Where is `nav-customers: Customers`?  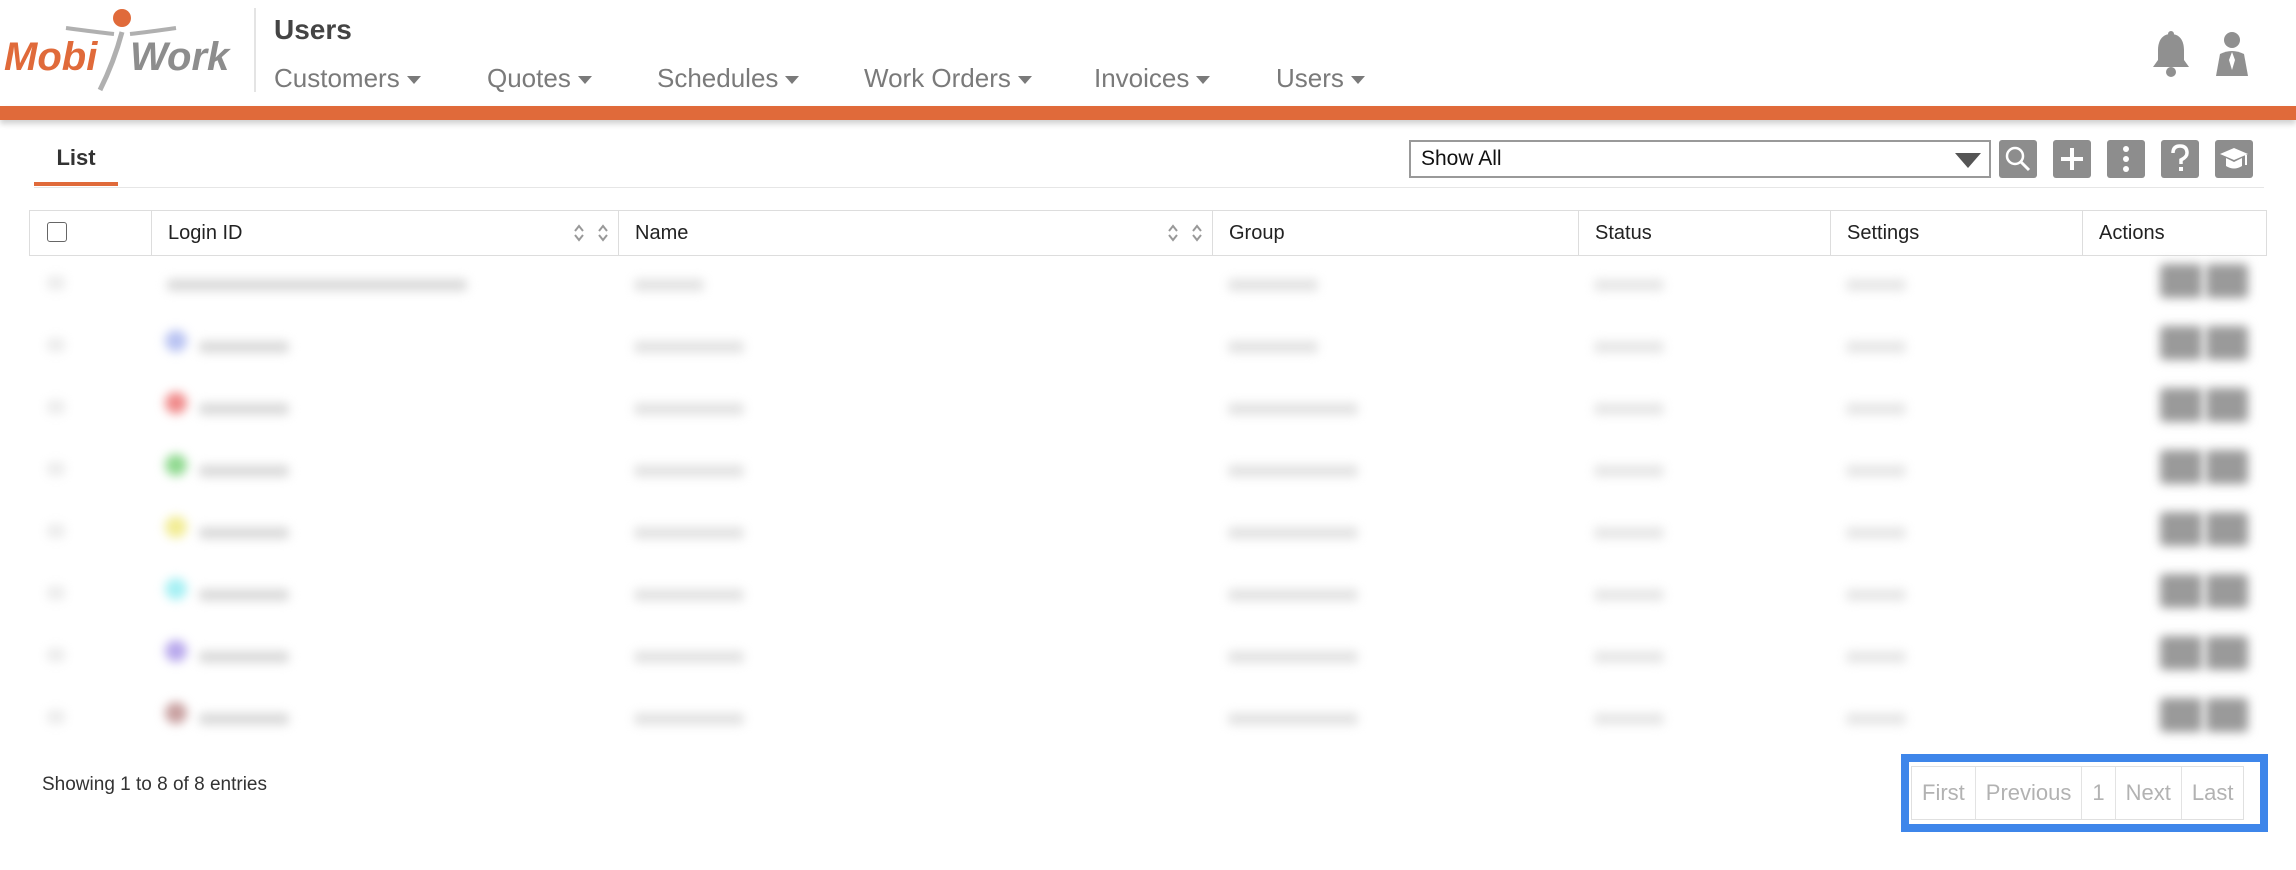
nav-customers: Customers is located at coordinates (380, 78).